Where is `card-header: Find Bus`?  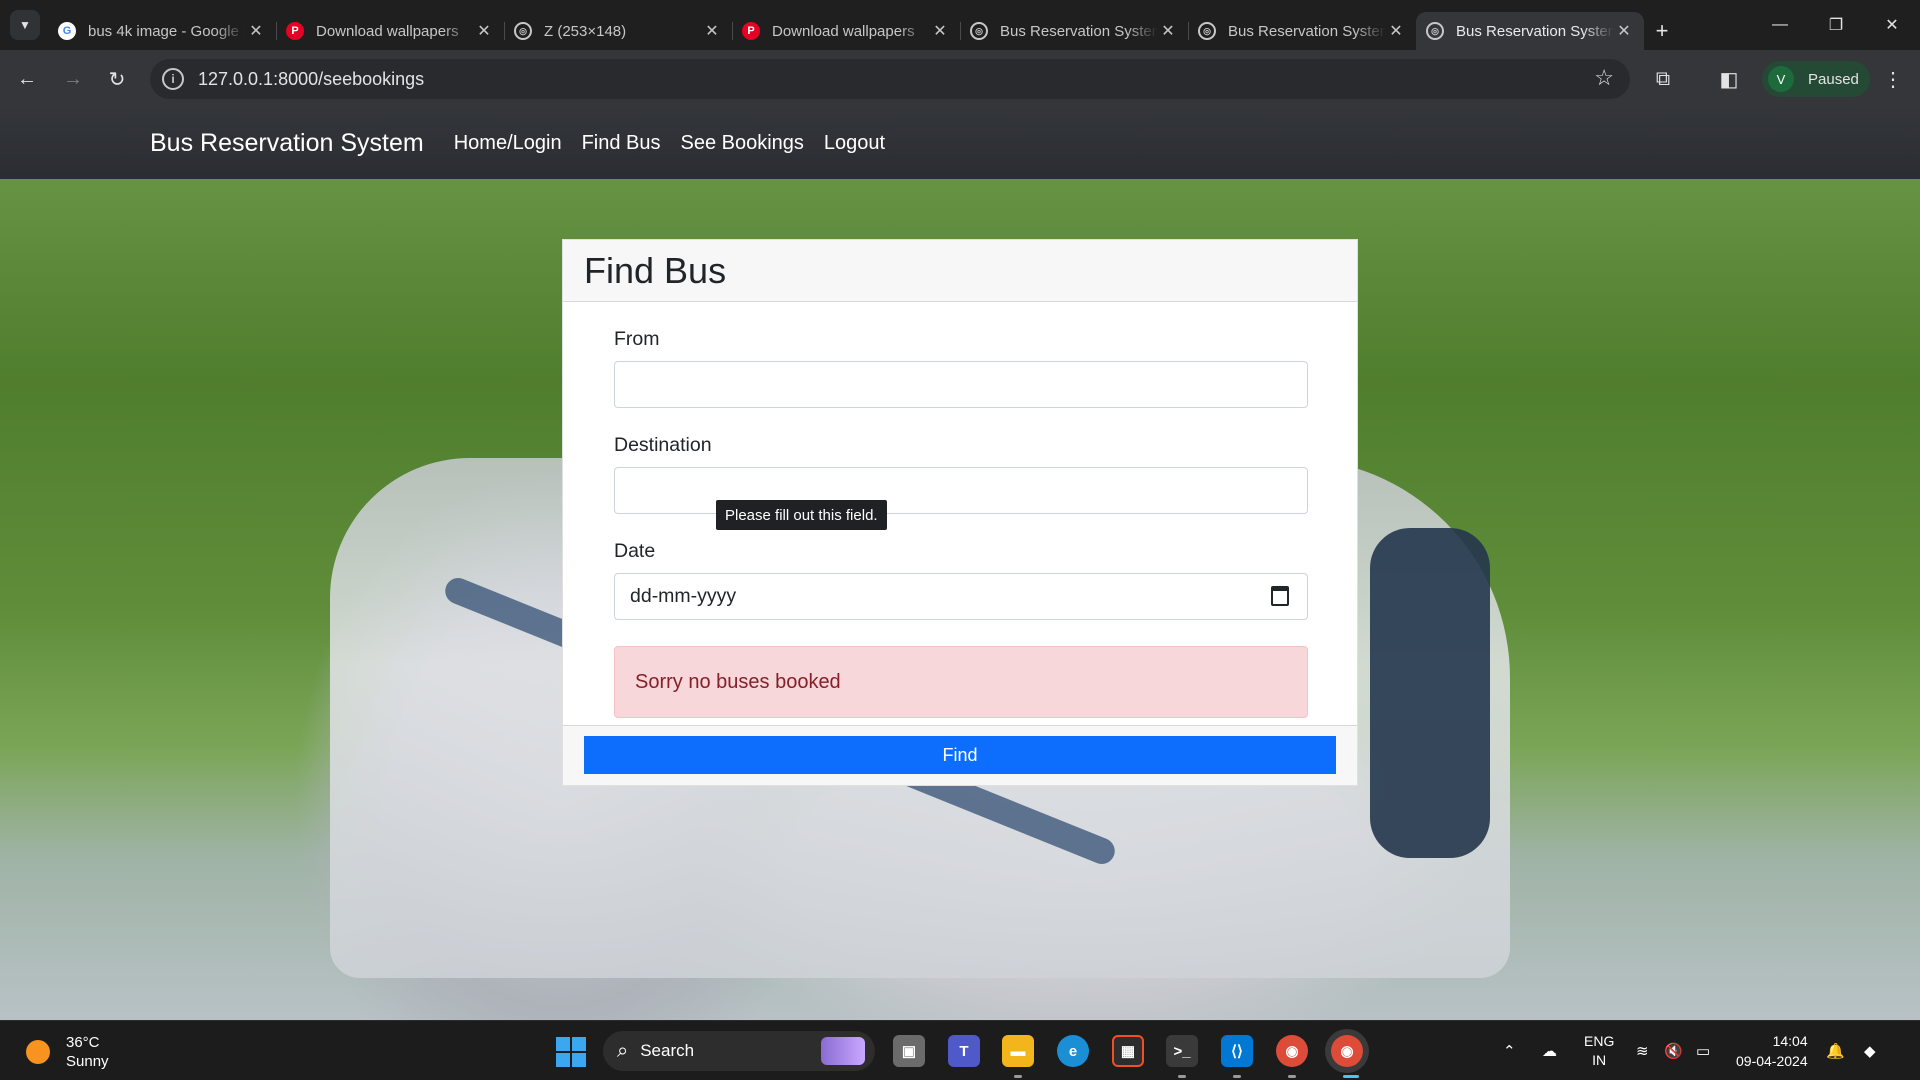 card-header: Find Bus is located at coordinates (960, 271).